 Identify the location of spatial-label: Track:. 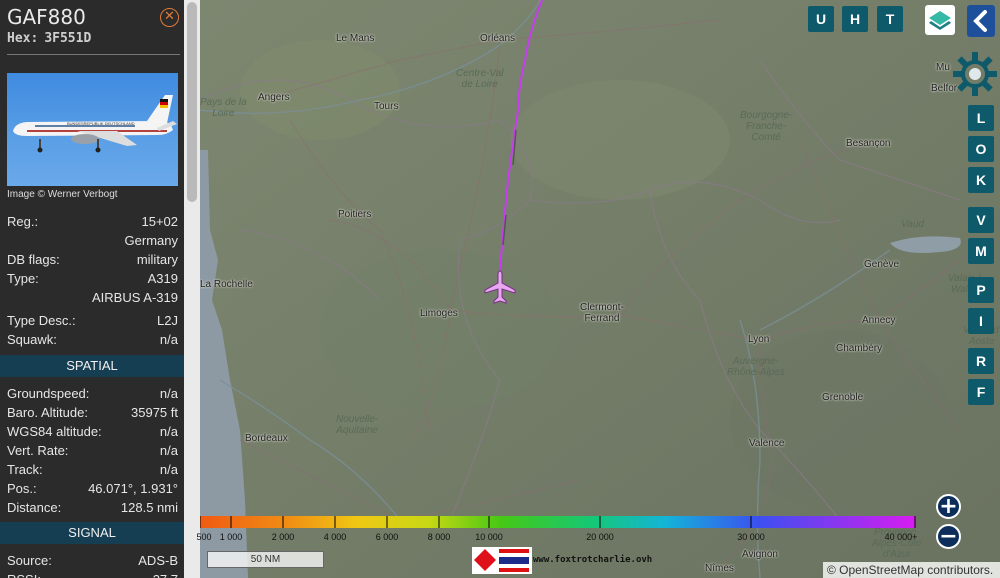
(25, 469).